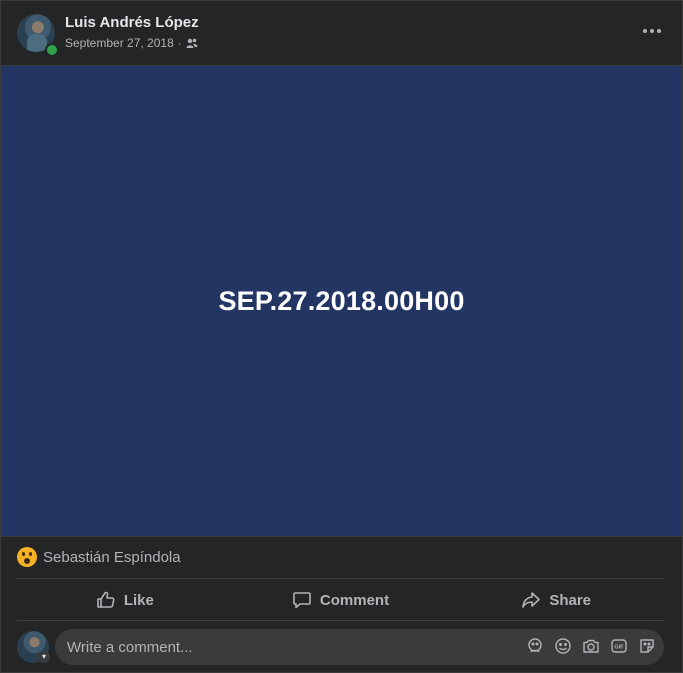  What do you see at coordinates (106, 599) in the screenshot?
I see `thumbs-up-icon` at bounding box center [106, 599].